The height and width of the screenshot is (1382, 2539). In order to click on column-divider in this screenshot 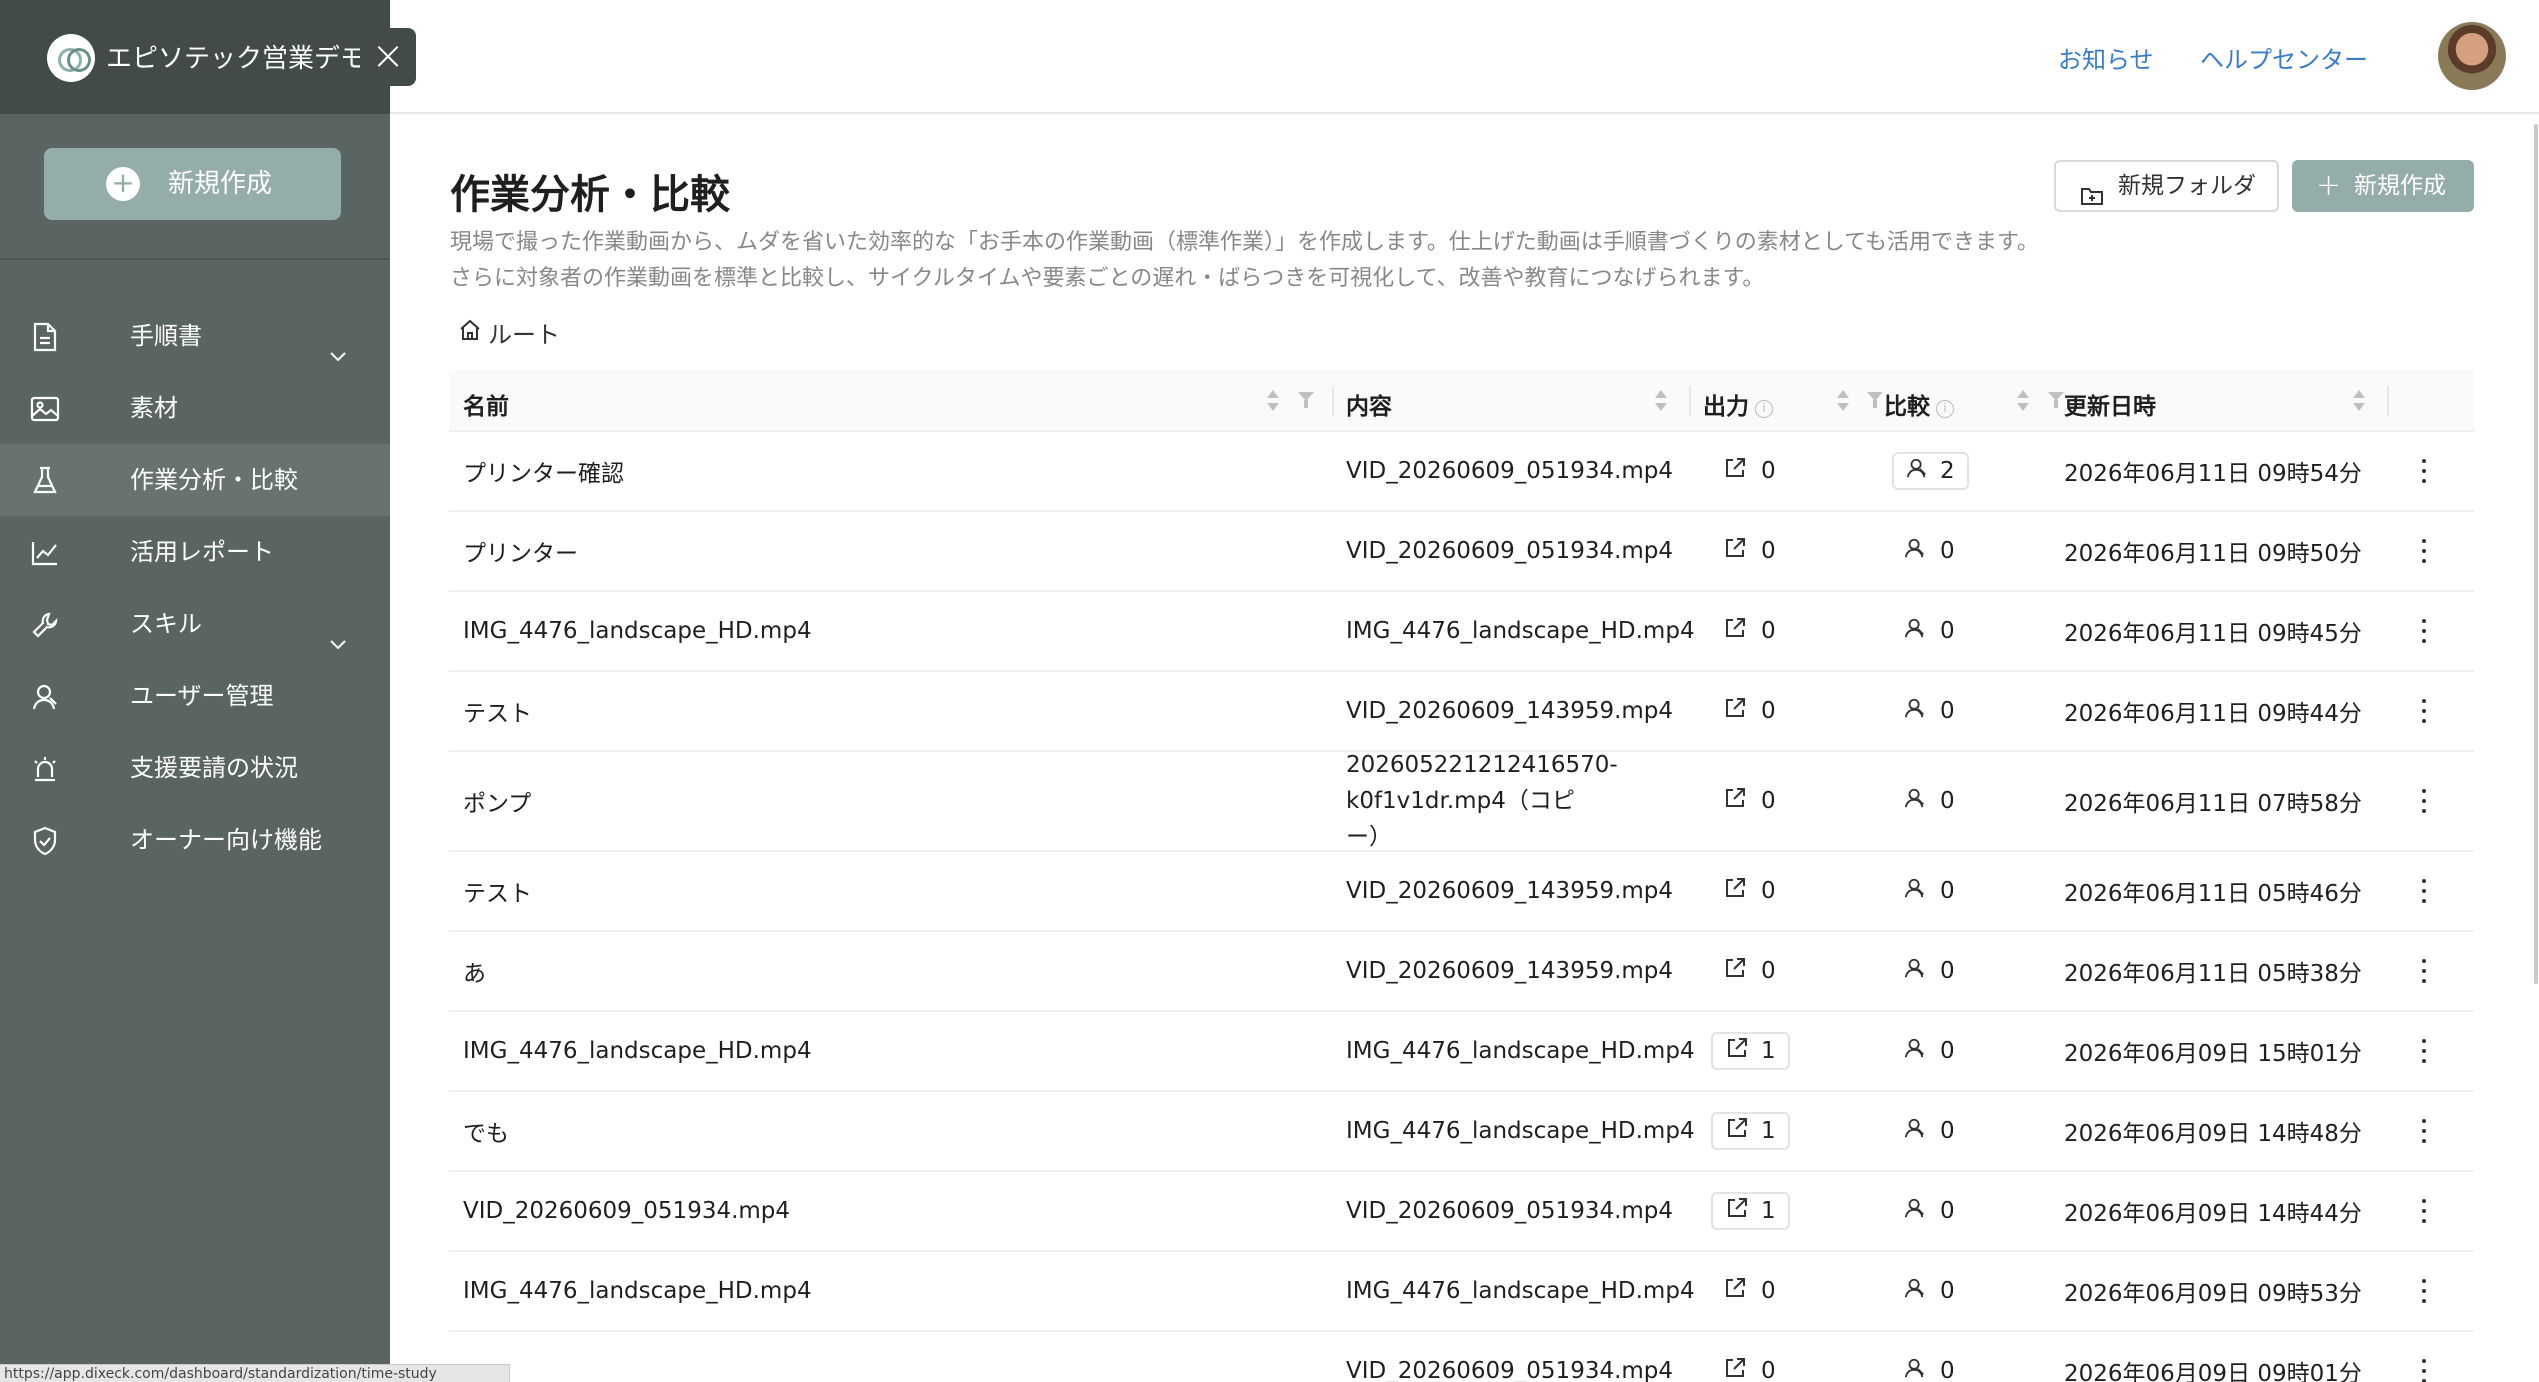, I will do `click(2388, 401)`.